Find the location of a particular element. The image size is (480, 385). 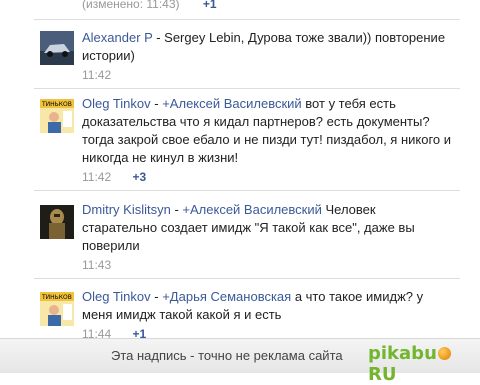

author-link: Alexander P is located at coordinates (117, 37).